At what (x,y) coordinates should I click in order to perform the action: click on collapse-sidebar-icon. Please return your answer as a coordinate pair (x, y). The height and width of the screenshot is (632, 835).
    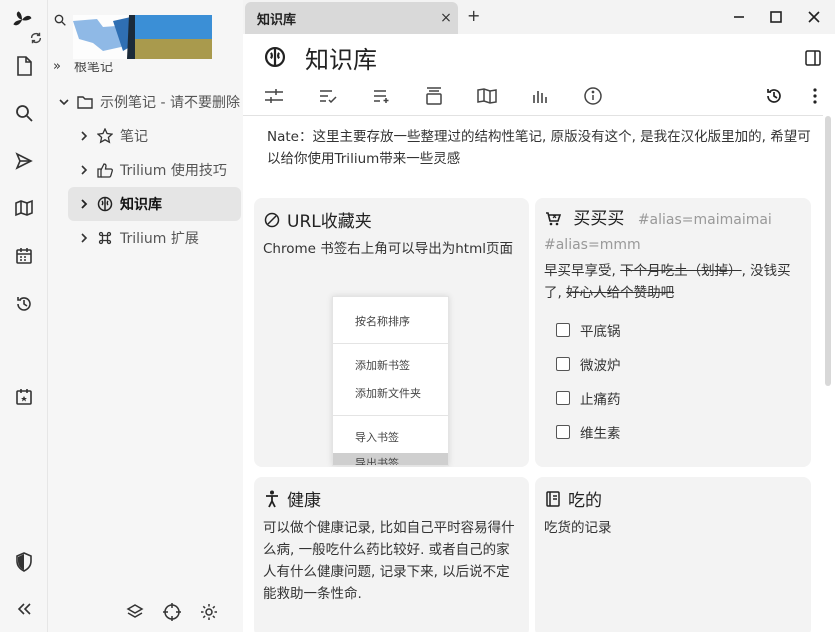
    Looking at the image, I should click on (24, 609).